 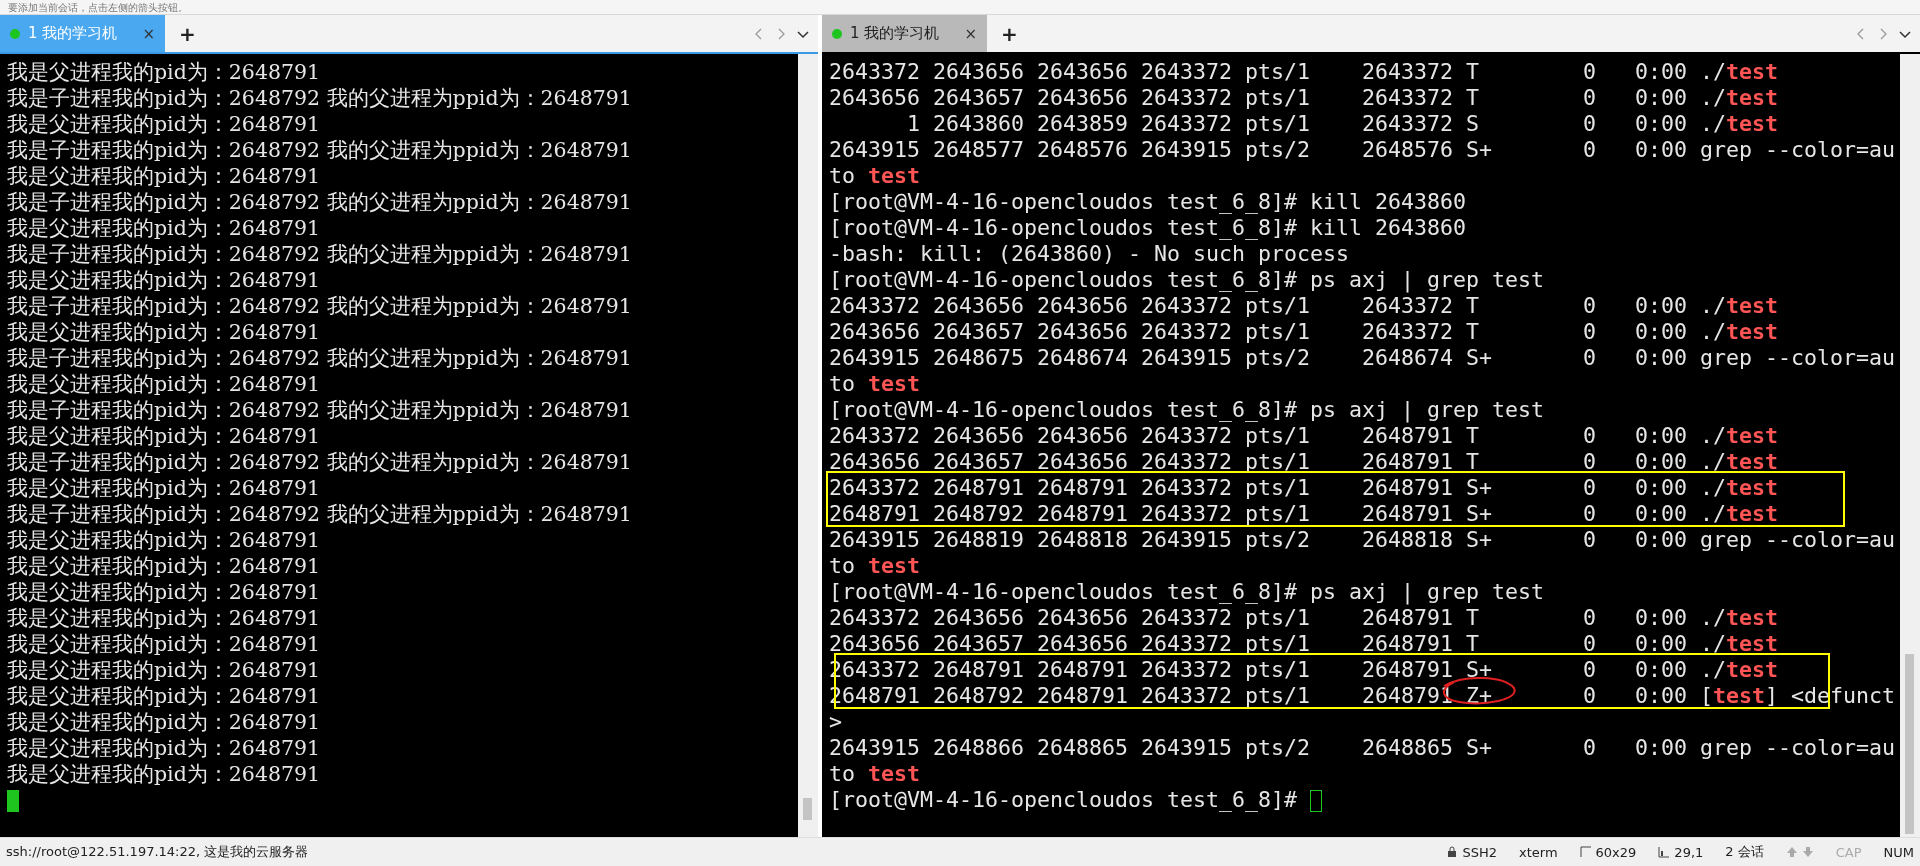 I want to click on terminal-size: 60x29, so click(x=1608, y=852).